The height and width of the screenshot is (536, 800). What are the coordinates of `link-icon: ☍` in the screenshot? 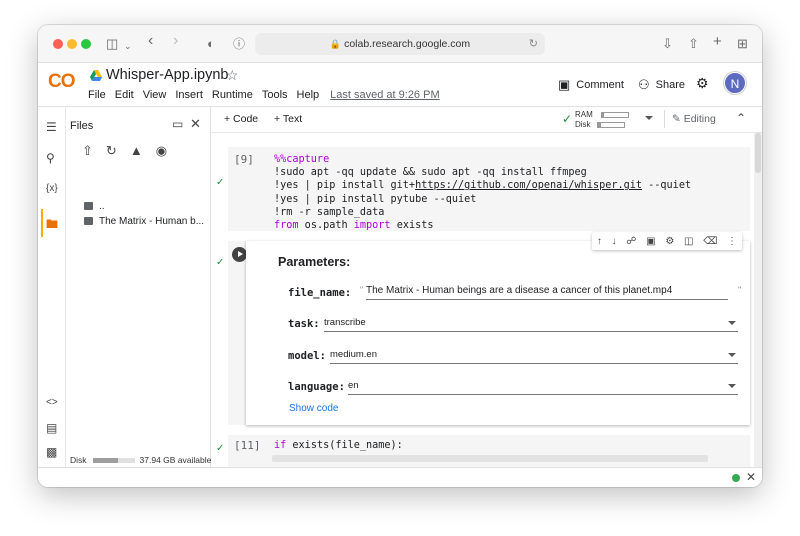 It's located at (631, 241).